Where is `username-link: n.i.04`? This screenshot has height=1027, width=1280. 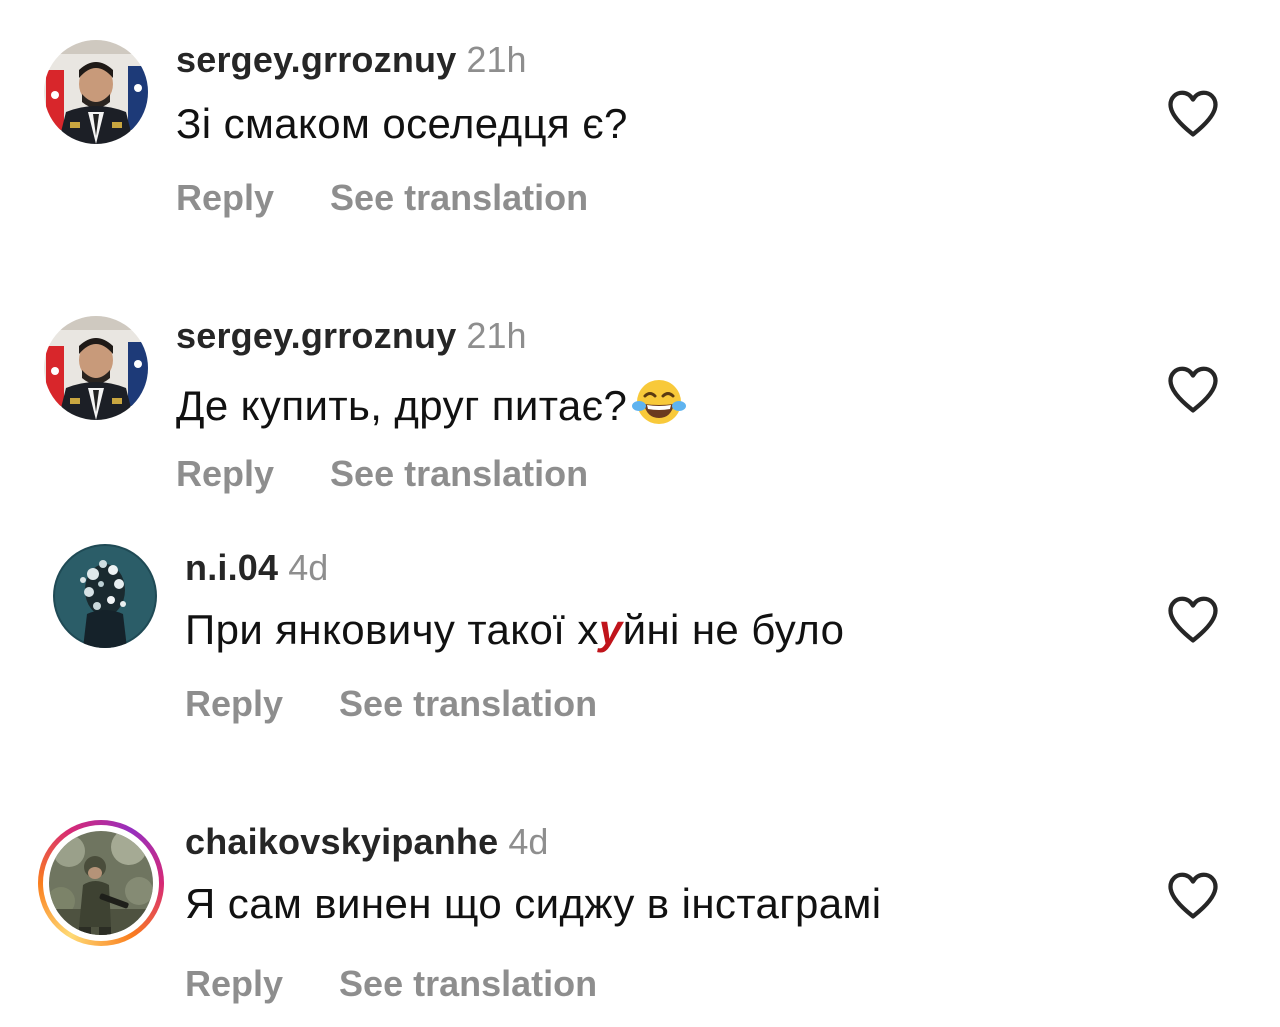 username-link: n.i.04 is located at coordinates (231, 567).